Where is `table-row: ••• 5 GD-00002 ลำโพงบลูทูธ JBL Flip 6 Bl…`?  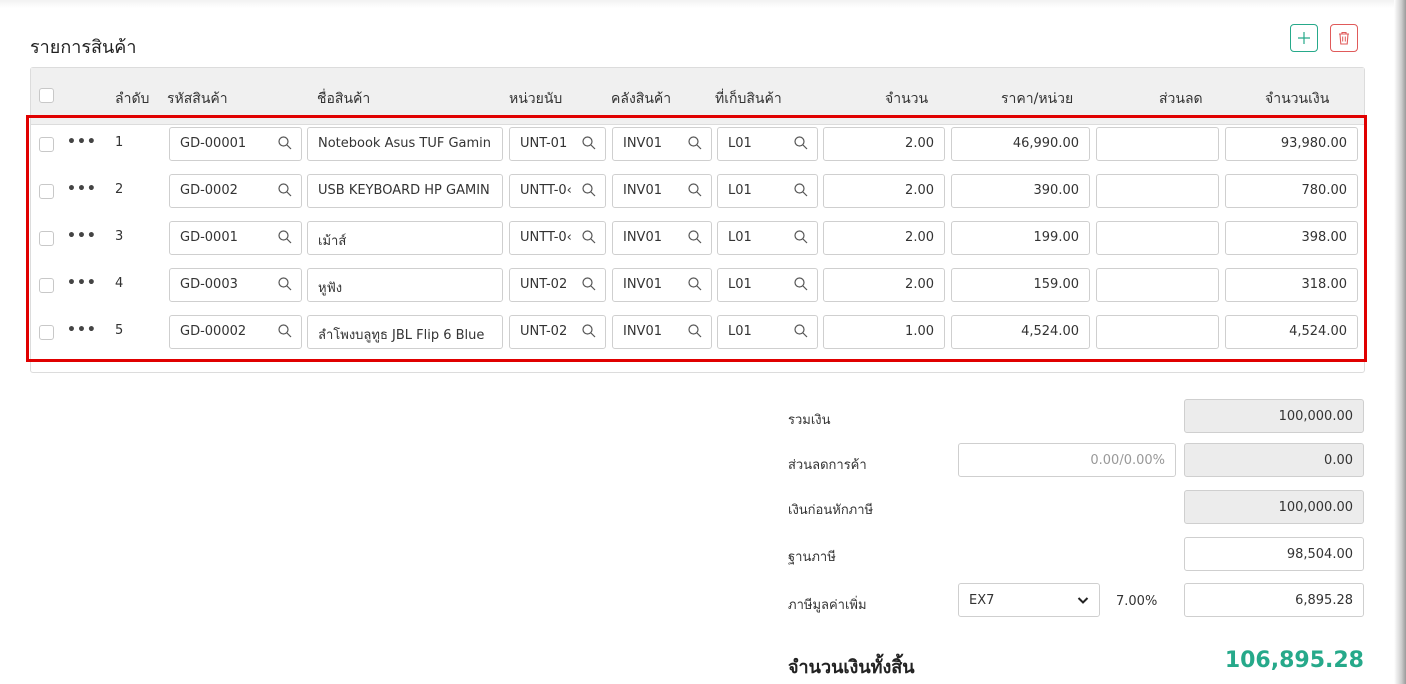 table-row: ••• 5 GD-00002 ลำโพงบลูทูธ JBL Flip 6 Bl… is located at coordinates (697, 332).